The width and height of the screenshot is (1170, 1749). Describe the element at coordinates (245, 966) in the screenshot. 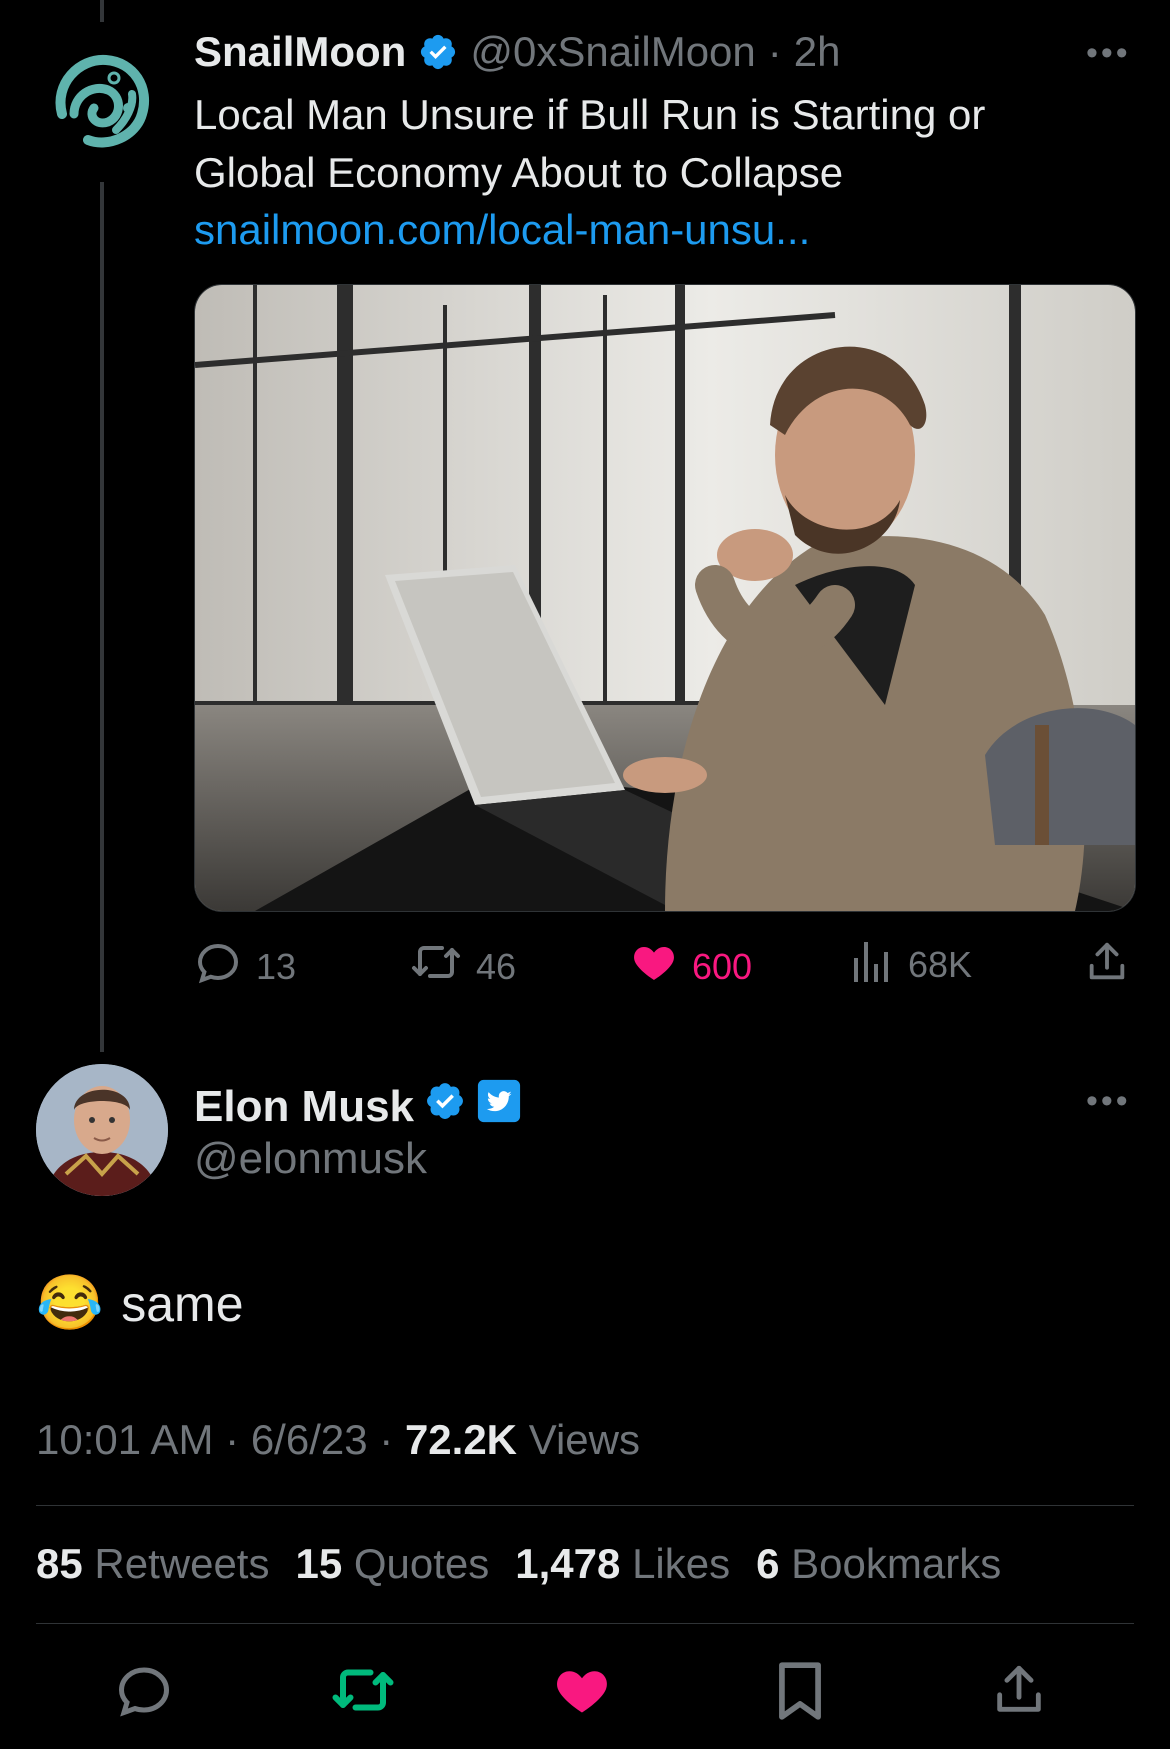

I see `reply-button: 13` at that location.